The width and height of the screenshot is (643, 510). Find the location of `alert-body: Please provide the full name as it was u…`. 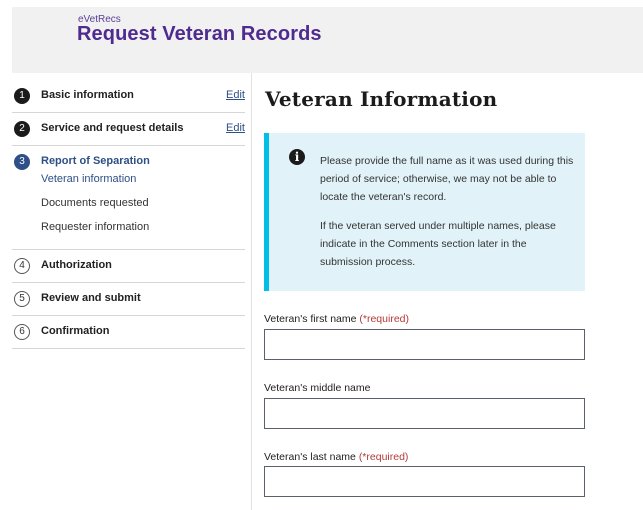

alert-body: Please provide the full name as it was u… is located at coordinates (451, 217).